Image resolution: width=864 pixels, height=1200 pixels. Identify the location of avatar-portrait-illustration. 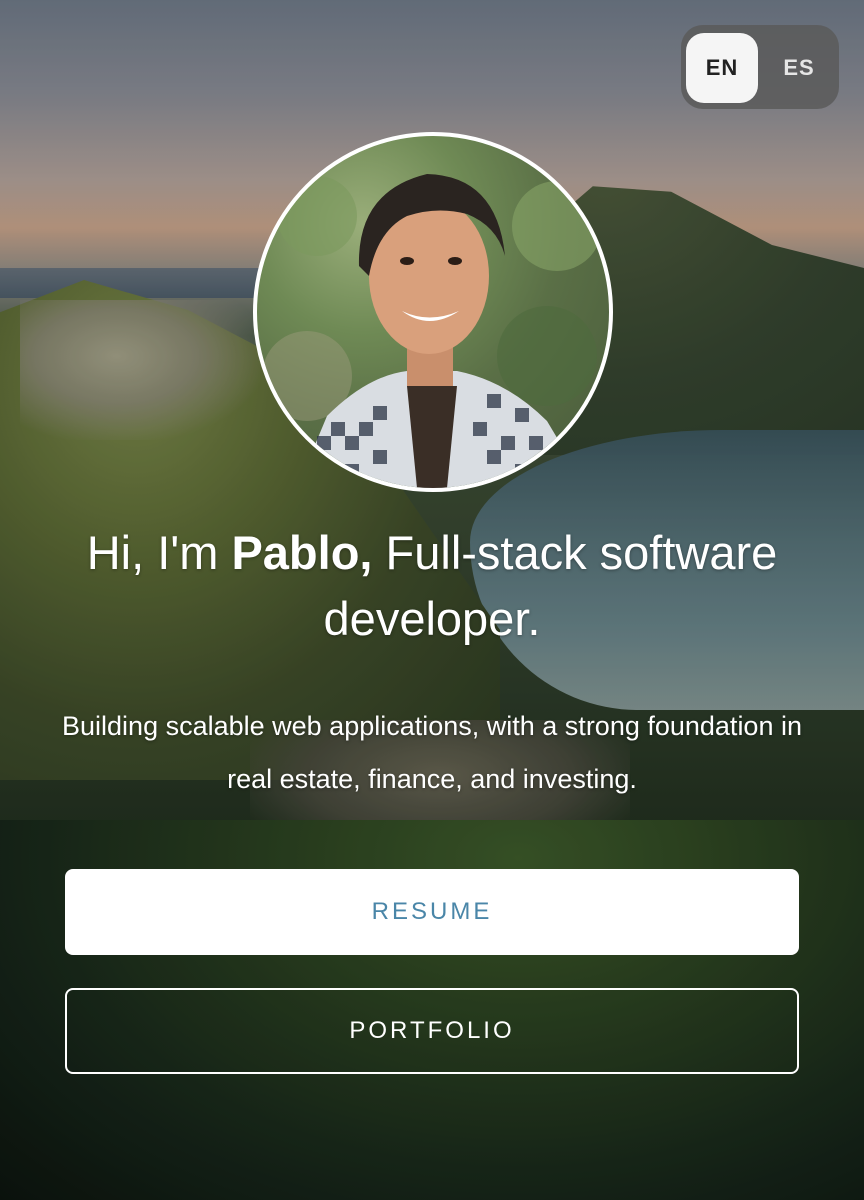
(432, 331).